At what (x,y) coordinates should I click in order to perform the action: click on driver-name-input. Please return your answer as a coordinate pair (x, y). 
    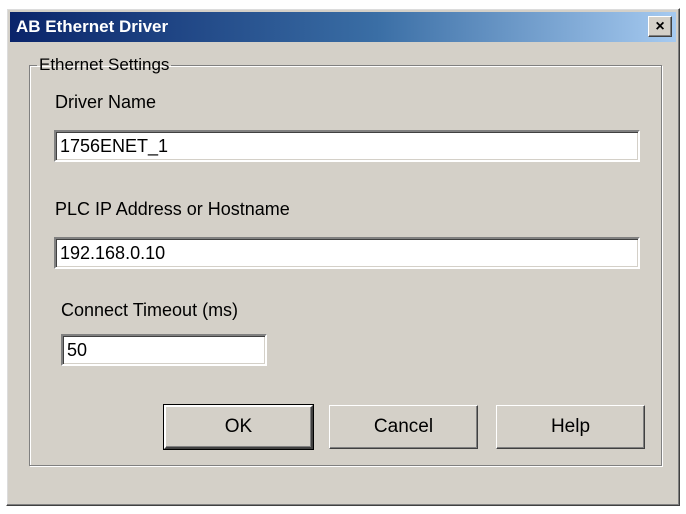
    Looking at the image, I should click on (347, 146).